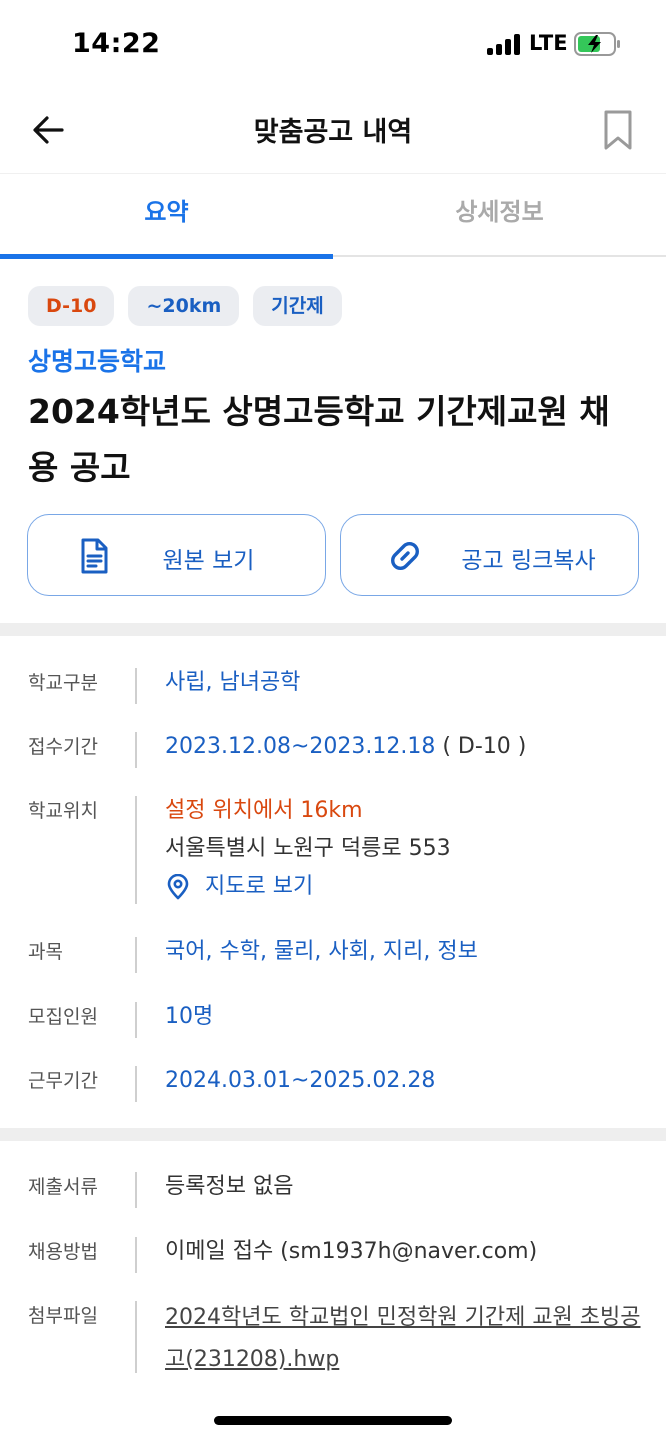 This screenshot has width=666, height=1440. Describe the element at coordinates (189, 1016) in the screenshot. I see `info-value: 10명` at that location.